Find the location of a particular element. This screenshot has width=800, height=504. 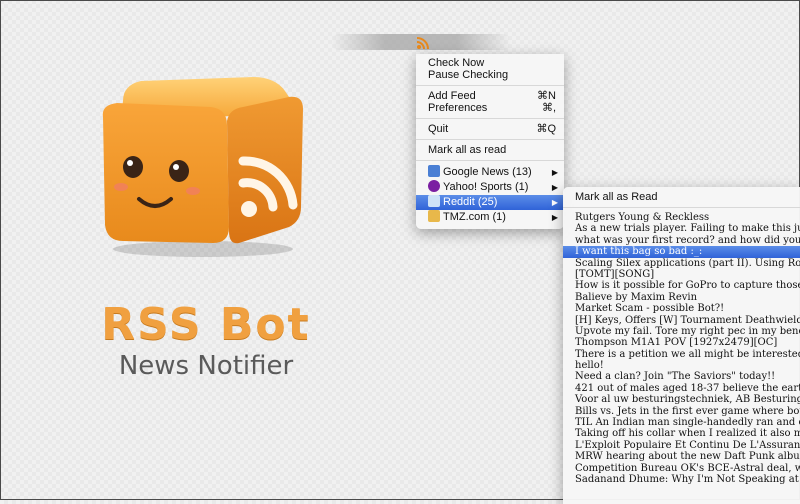

menu-item-pause-checking: Pause Checking is located at coordinates (490, 75).